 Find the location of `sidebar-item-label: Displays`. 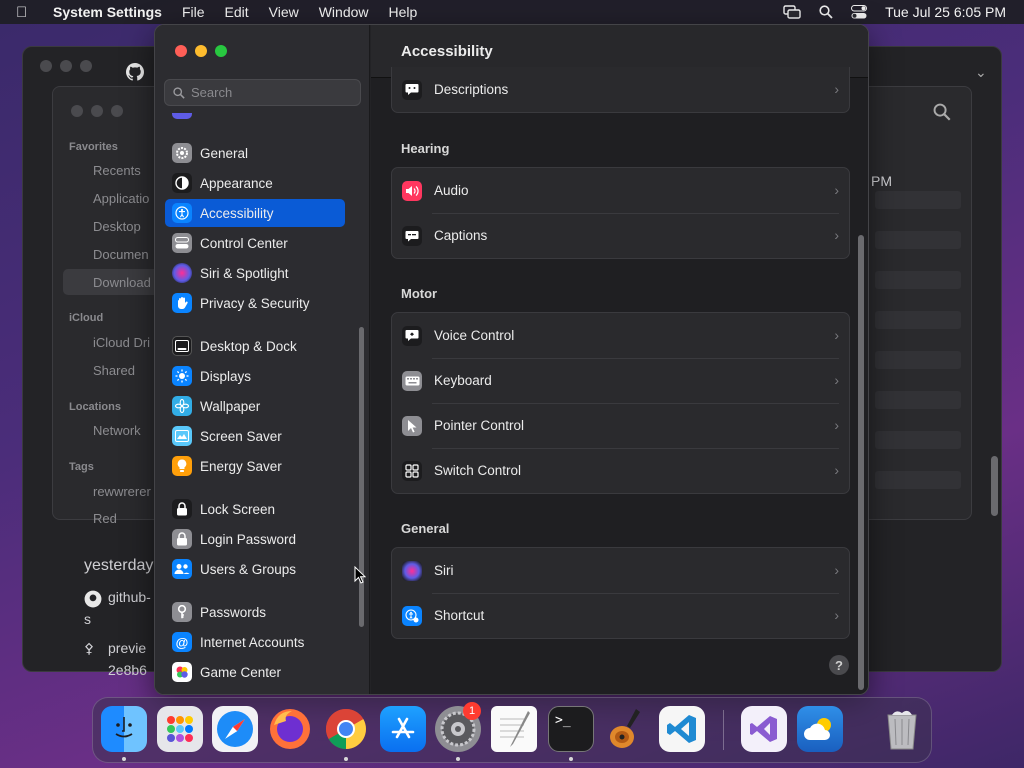

sidebar-item-label: Displays is located at coordinates (226, 376).